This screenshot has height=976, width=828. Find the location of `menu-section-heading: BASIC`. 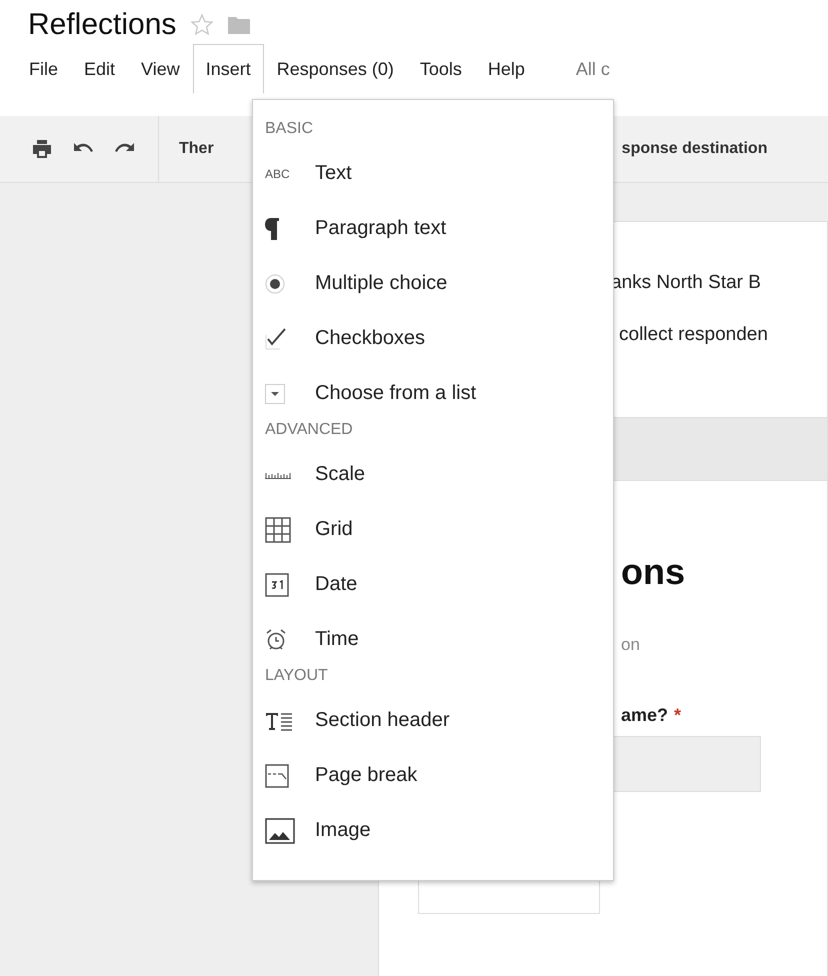

menu-section-heading: BASIC is located at coordinates (289, 129).